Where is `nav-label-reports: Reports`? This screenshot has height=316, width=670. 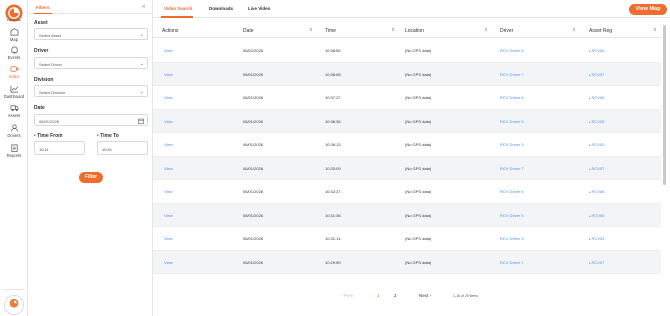
nav-label-reports: Reports is located at coordinates (14, 155).